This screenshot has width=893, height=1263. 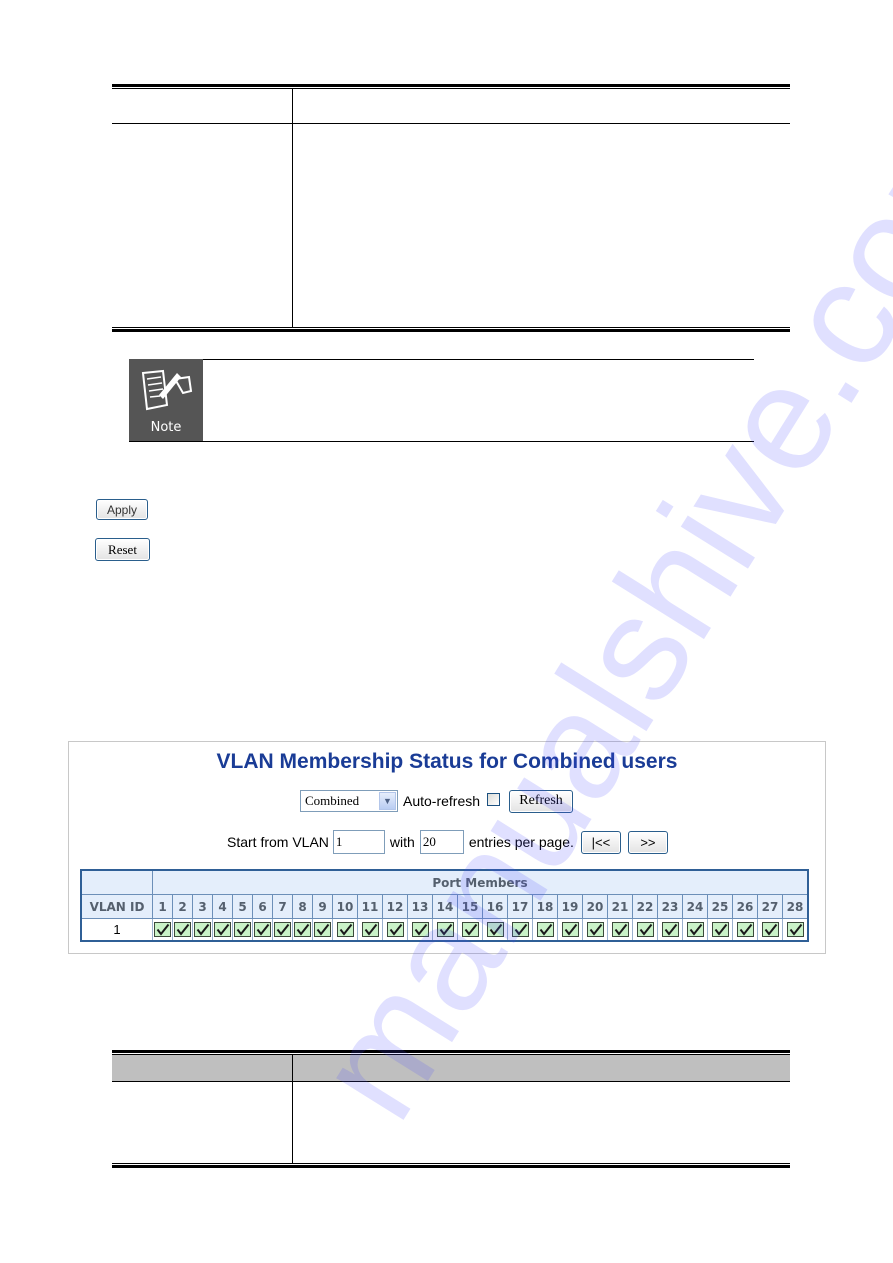 I want to click on next-page-button: >>, so click(x=647, y=842).